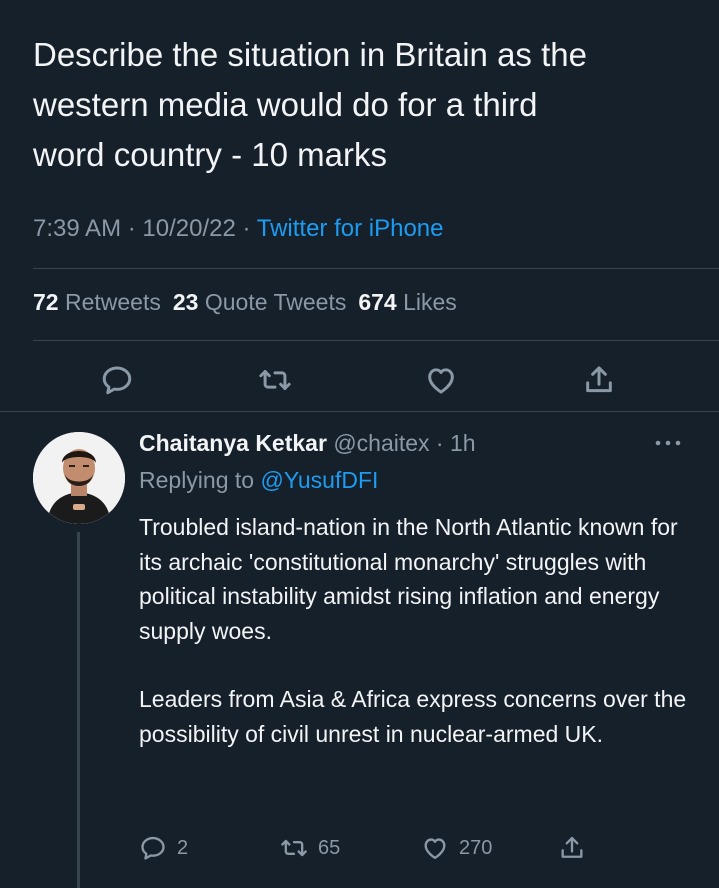  Describe the element at coordinates (188, 228) in the screenshot. I see `tweet-date: 10/20/22` at that location.